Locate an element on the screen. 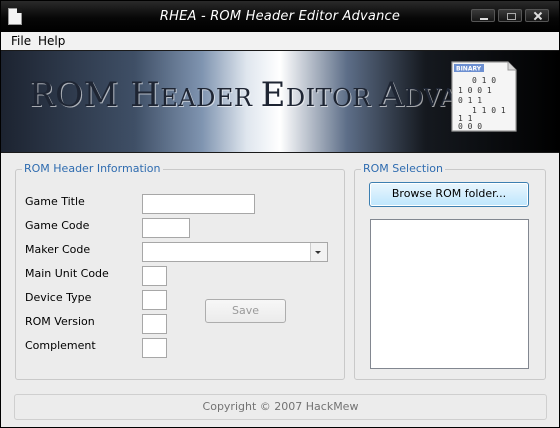 The width and height of the screenshot is (560, 428). title-bar: RHEA - ROM Header Editor Advance is located at coordinates (280, 16).